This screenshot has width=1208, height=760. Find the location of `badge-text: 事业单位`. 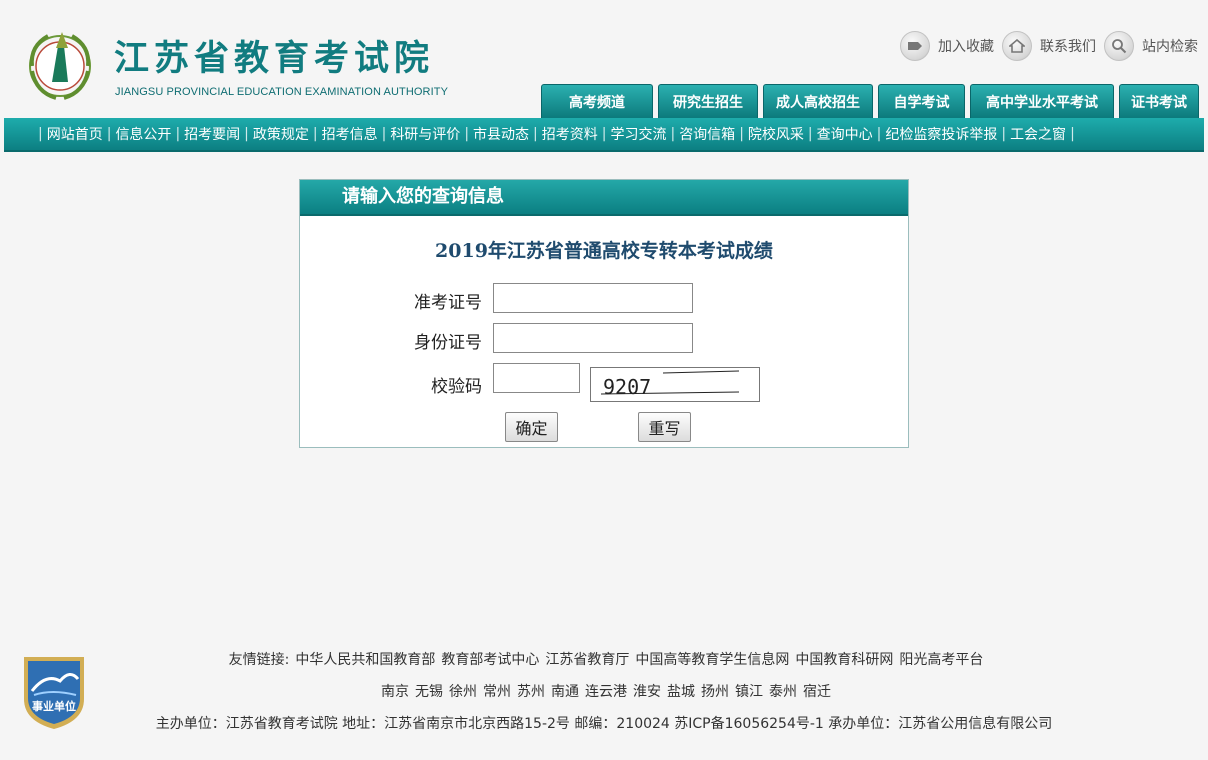

badge-text: 事业单位 is located at coordinates (54, 706).